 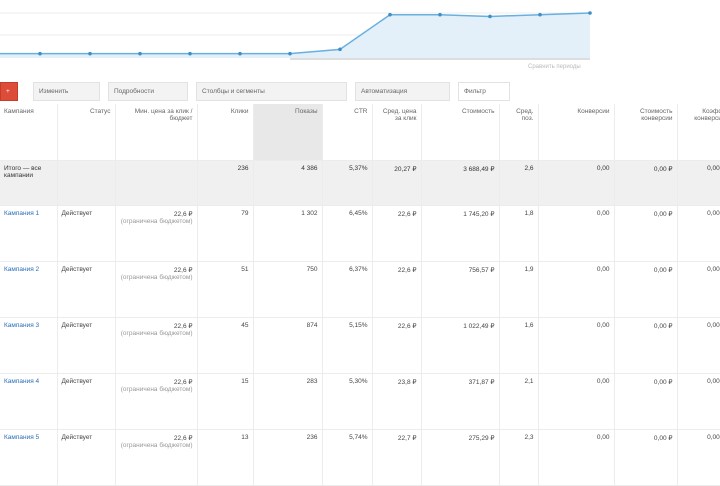 What do you see at coordinates (21, 269) in the screenshot?
I see `campaign-link: Кампания 2` at bounding box center [21, 269].